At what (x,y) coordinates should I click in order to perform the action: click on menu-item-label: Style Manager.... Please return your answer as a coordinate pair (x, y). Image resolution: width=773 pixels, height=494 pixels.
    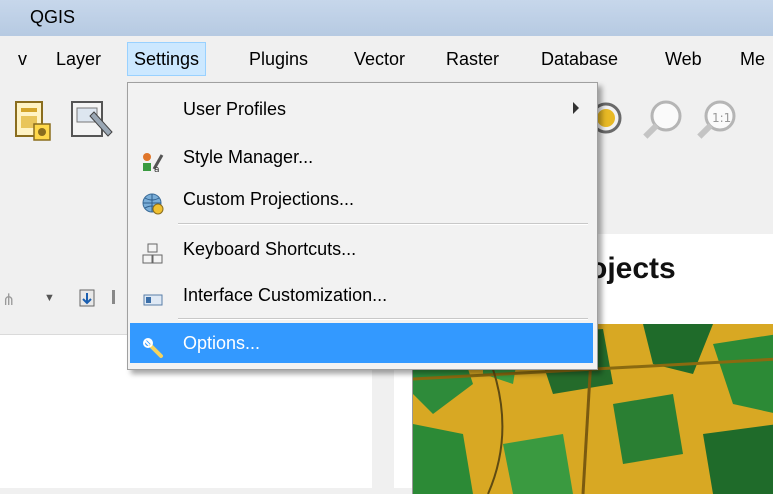
    Looking at the image, I should click on (248, 157).